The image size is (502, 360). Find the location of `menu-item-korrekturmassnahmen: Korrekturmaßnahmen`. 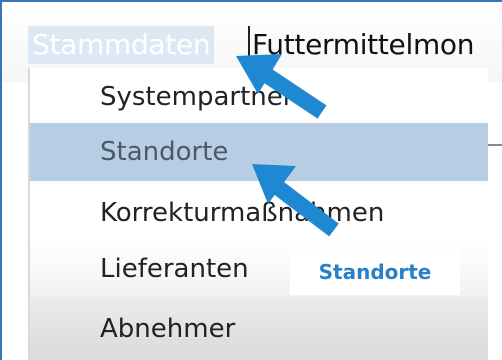

menu-item-korrekturmassnahmen: Korrekturmaßnahmen is located at coordinates (259, 213).